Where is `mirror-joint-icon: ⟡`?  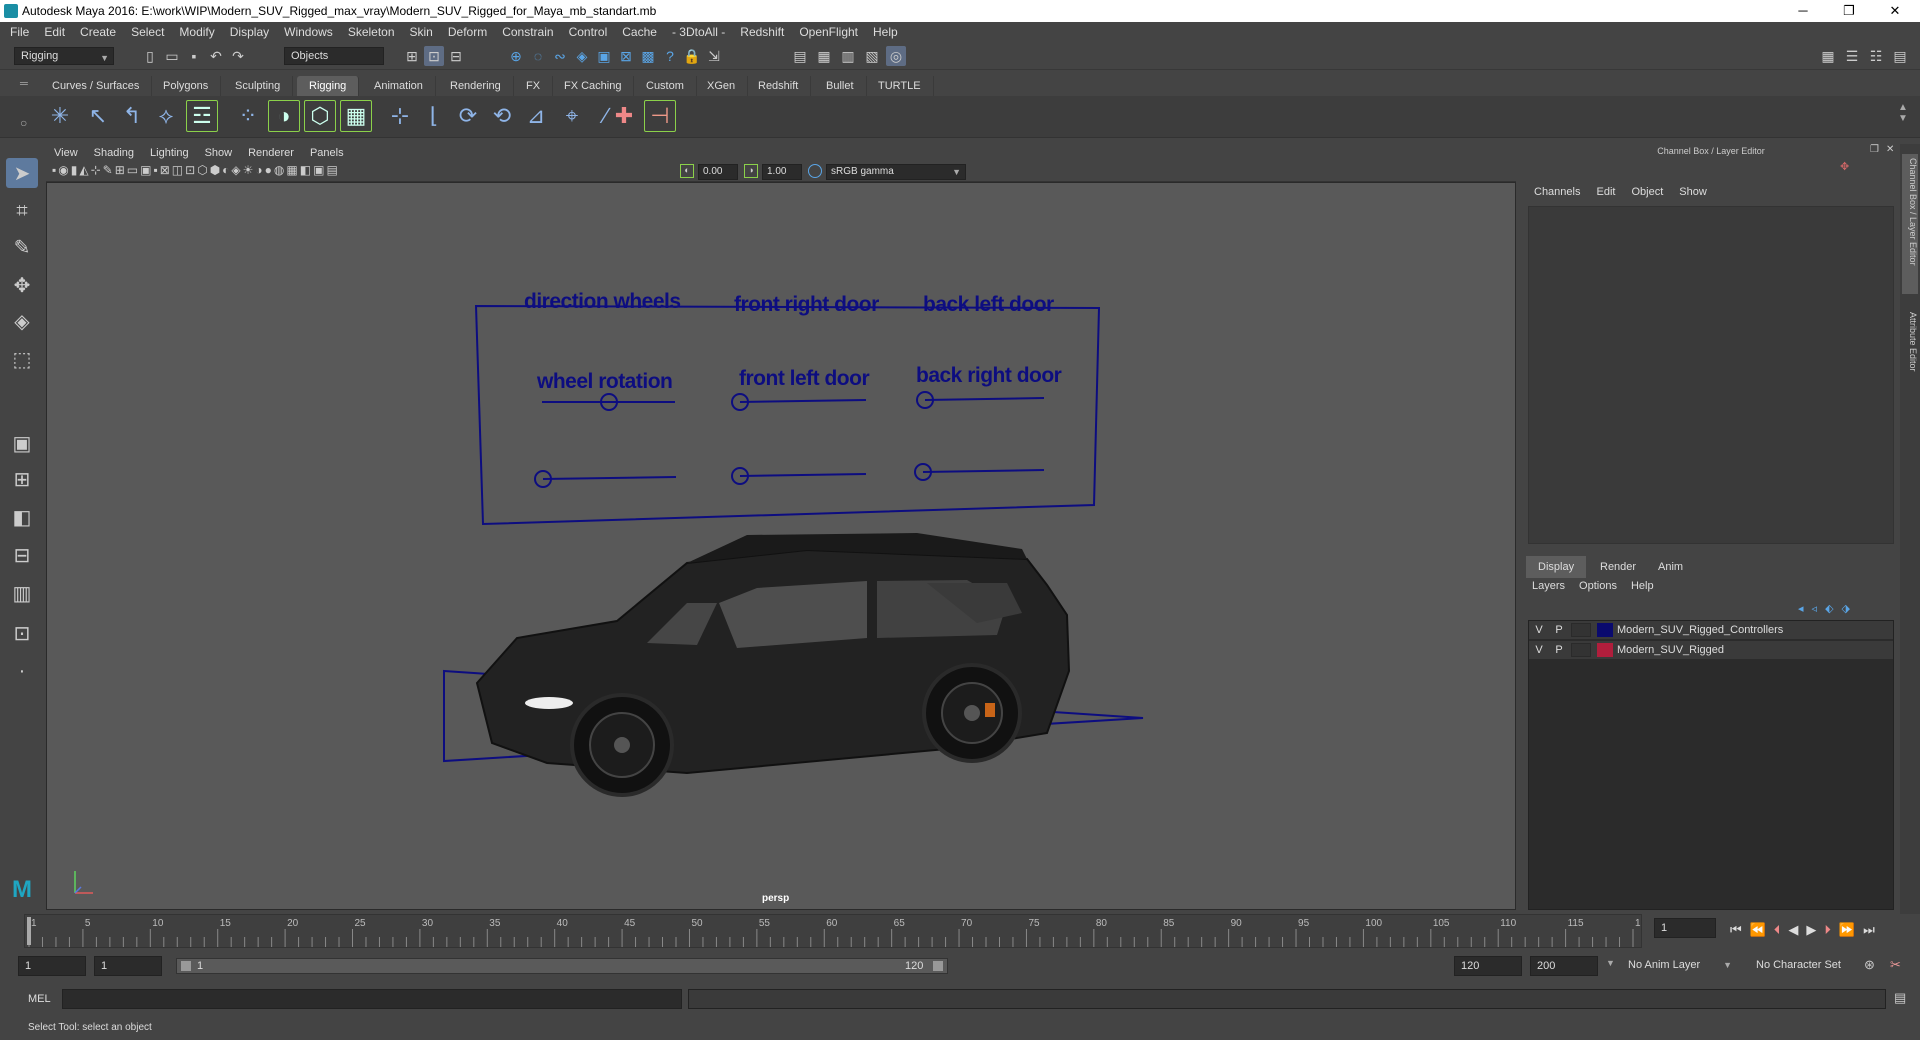
mirror-joint-icon: ⟡ is located at coordinates (166, 116).